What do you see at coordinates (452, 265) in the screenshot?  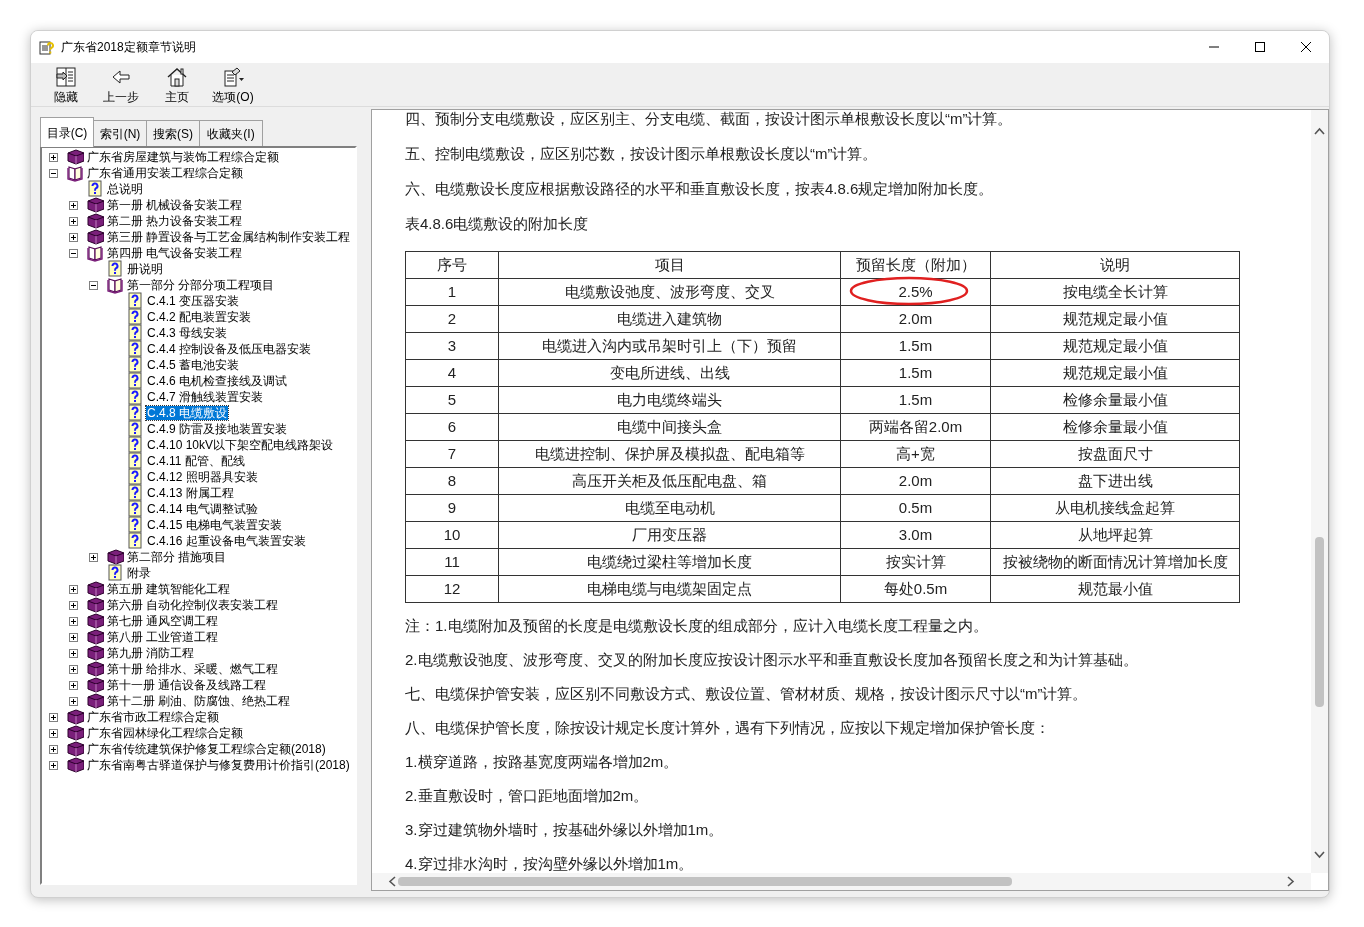 I see `column-header: 序号` at bounding box center [452, 265].